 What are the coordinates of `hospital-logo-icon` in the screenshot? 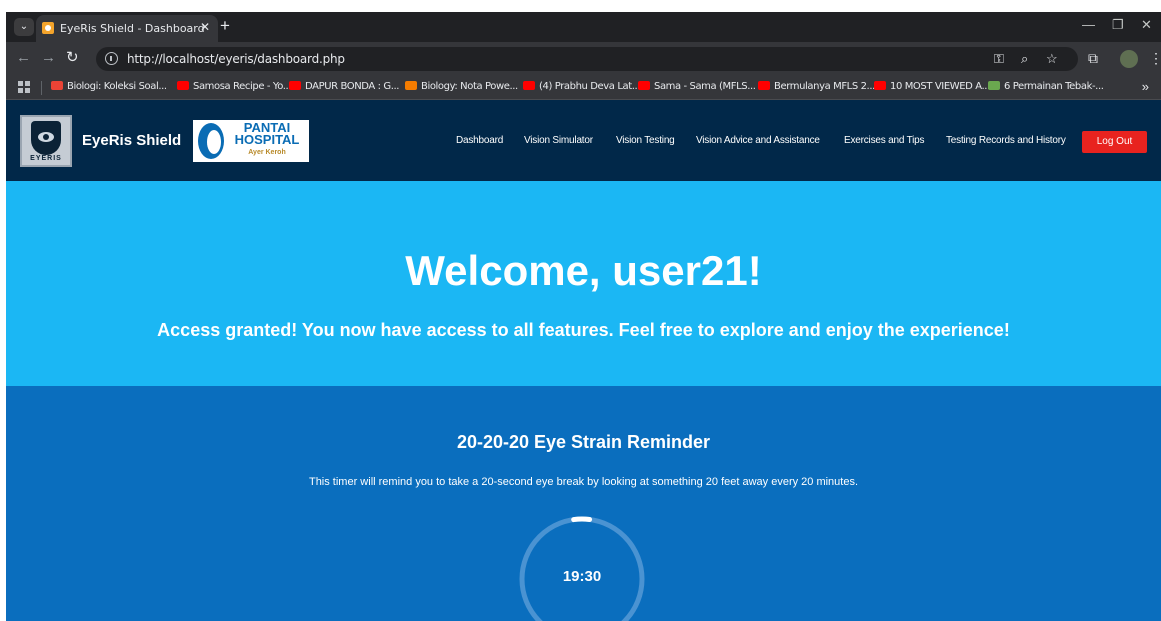 It's located at (211, 141).